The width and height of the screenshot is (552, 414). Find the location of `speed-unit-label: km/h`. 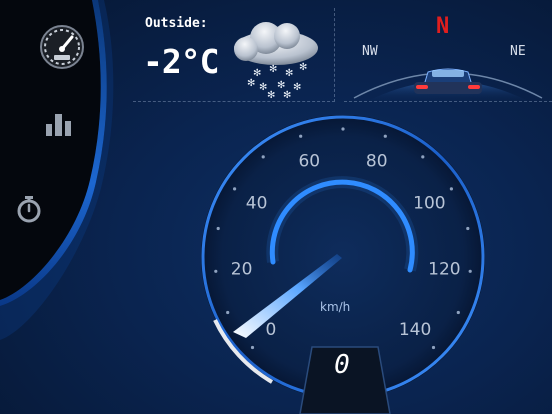

speed-unit-label: km/h is located at coordinates (335, 307).